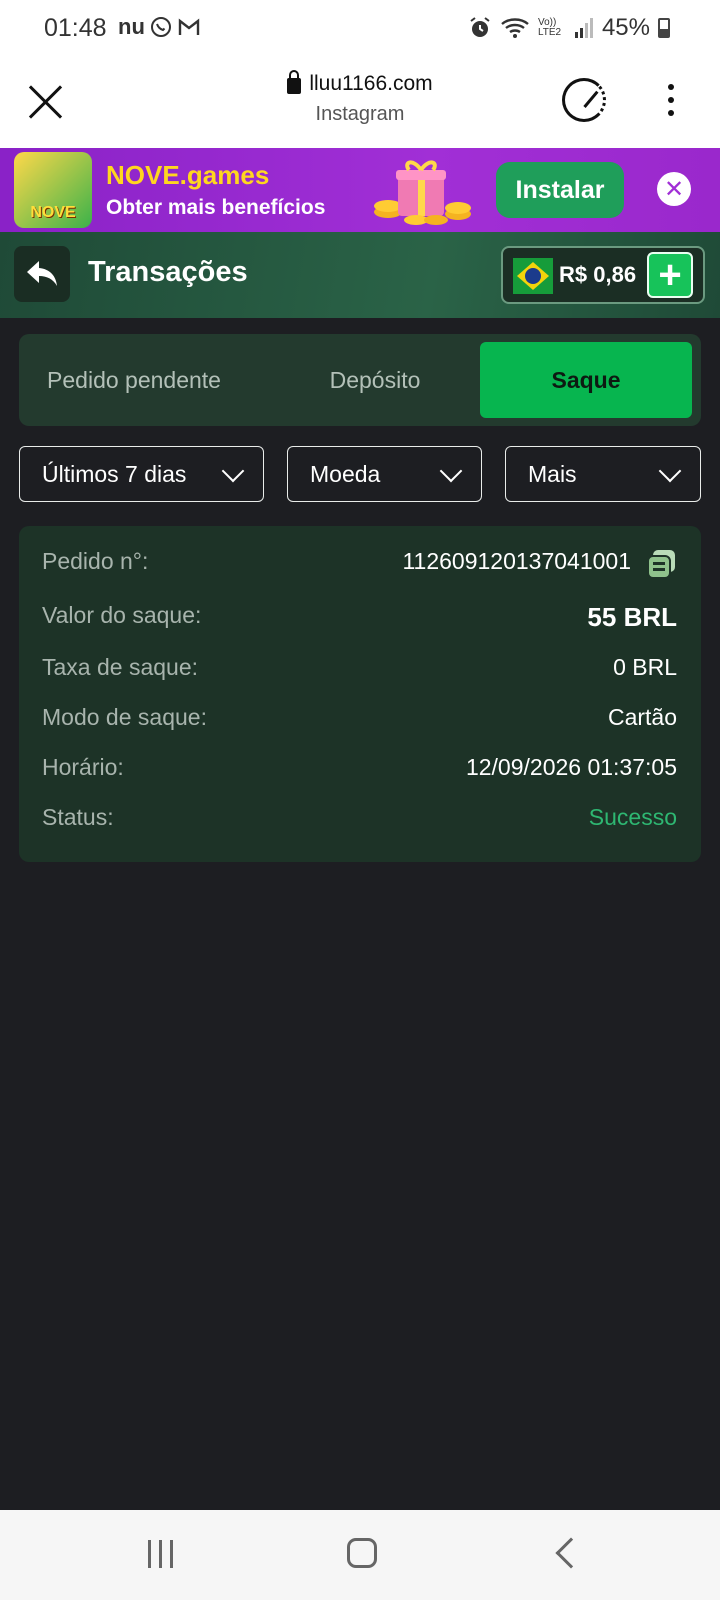 The height and width of the screenshot is (1600, 720). Describe the element at coordinates (571, 1553) in the screenshot. I see `back-nav-icon` at that location.